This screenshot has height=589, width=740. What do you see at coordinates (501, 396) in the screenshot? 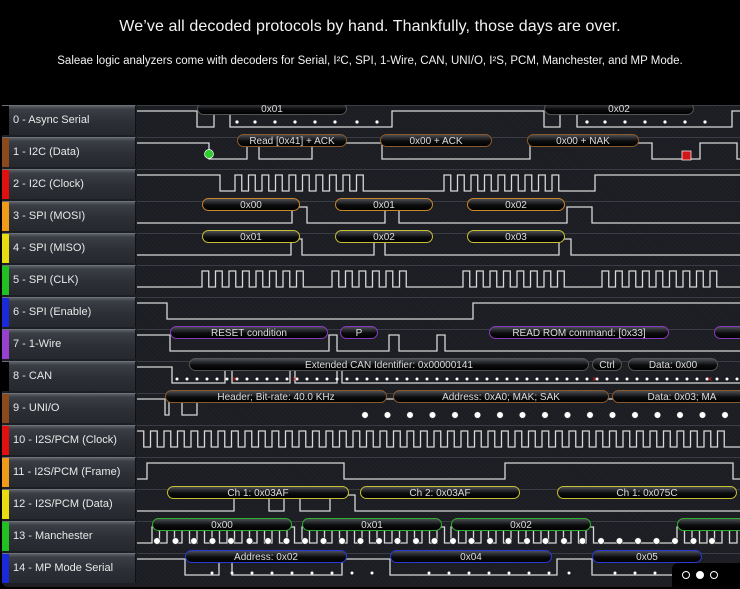
I see `decoded-annotation: Address: 0xA0; MAK; SAK` at bounding box center [501, 396].